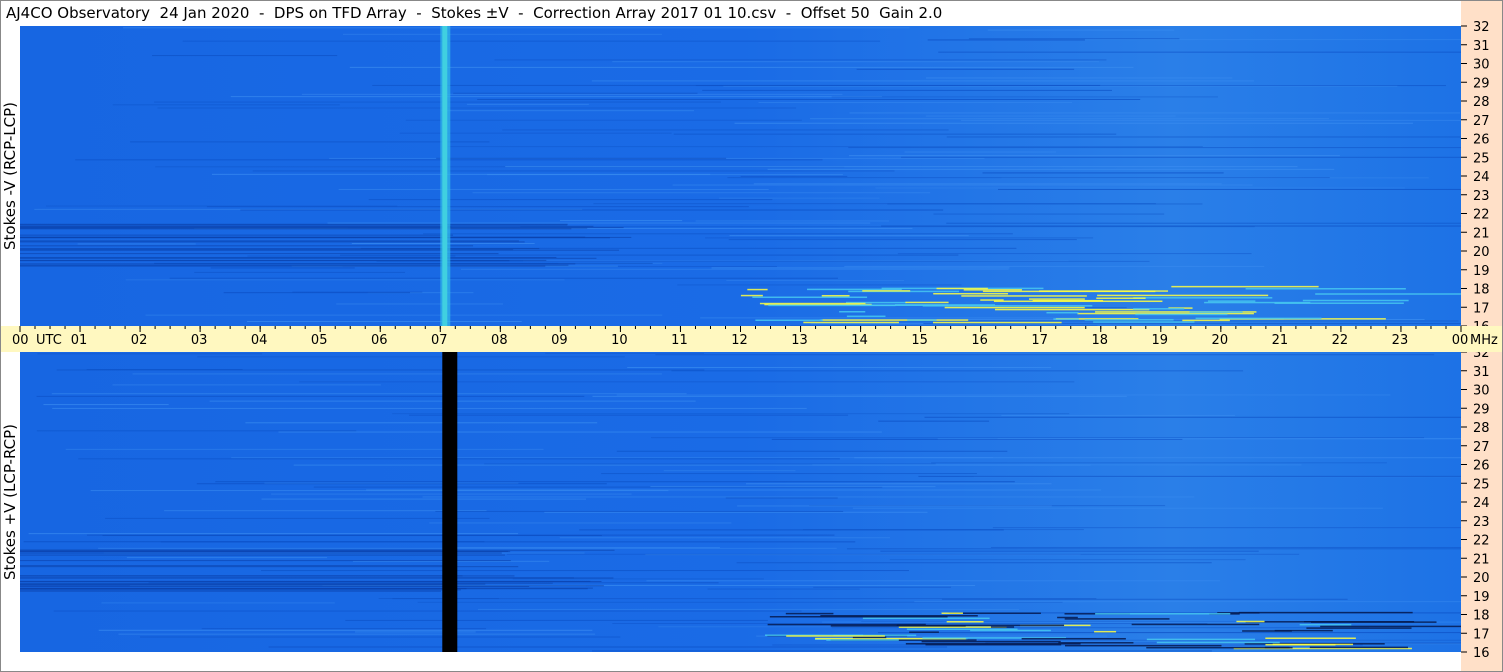 The width and height of the screenshot is (1503, 672). Describe the element at coordinates (859, 340) in the screenshot. I see `time-tick-label: 14` at that location.